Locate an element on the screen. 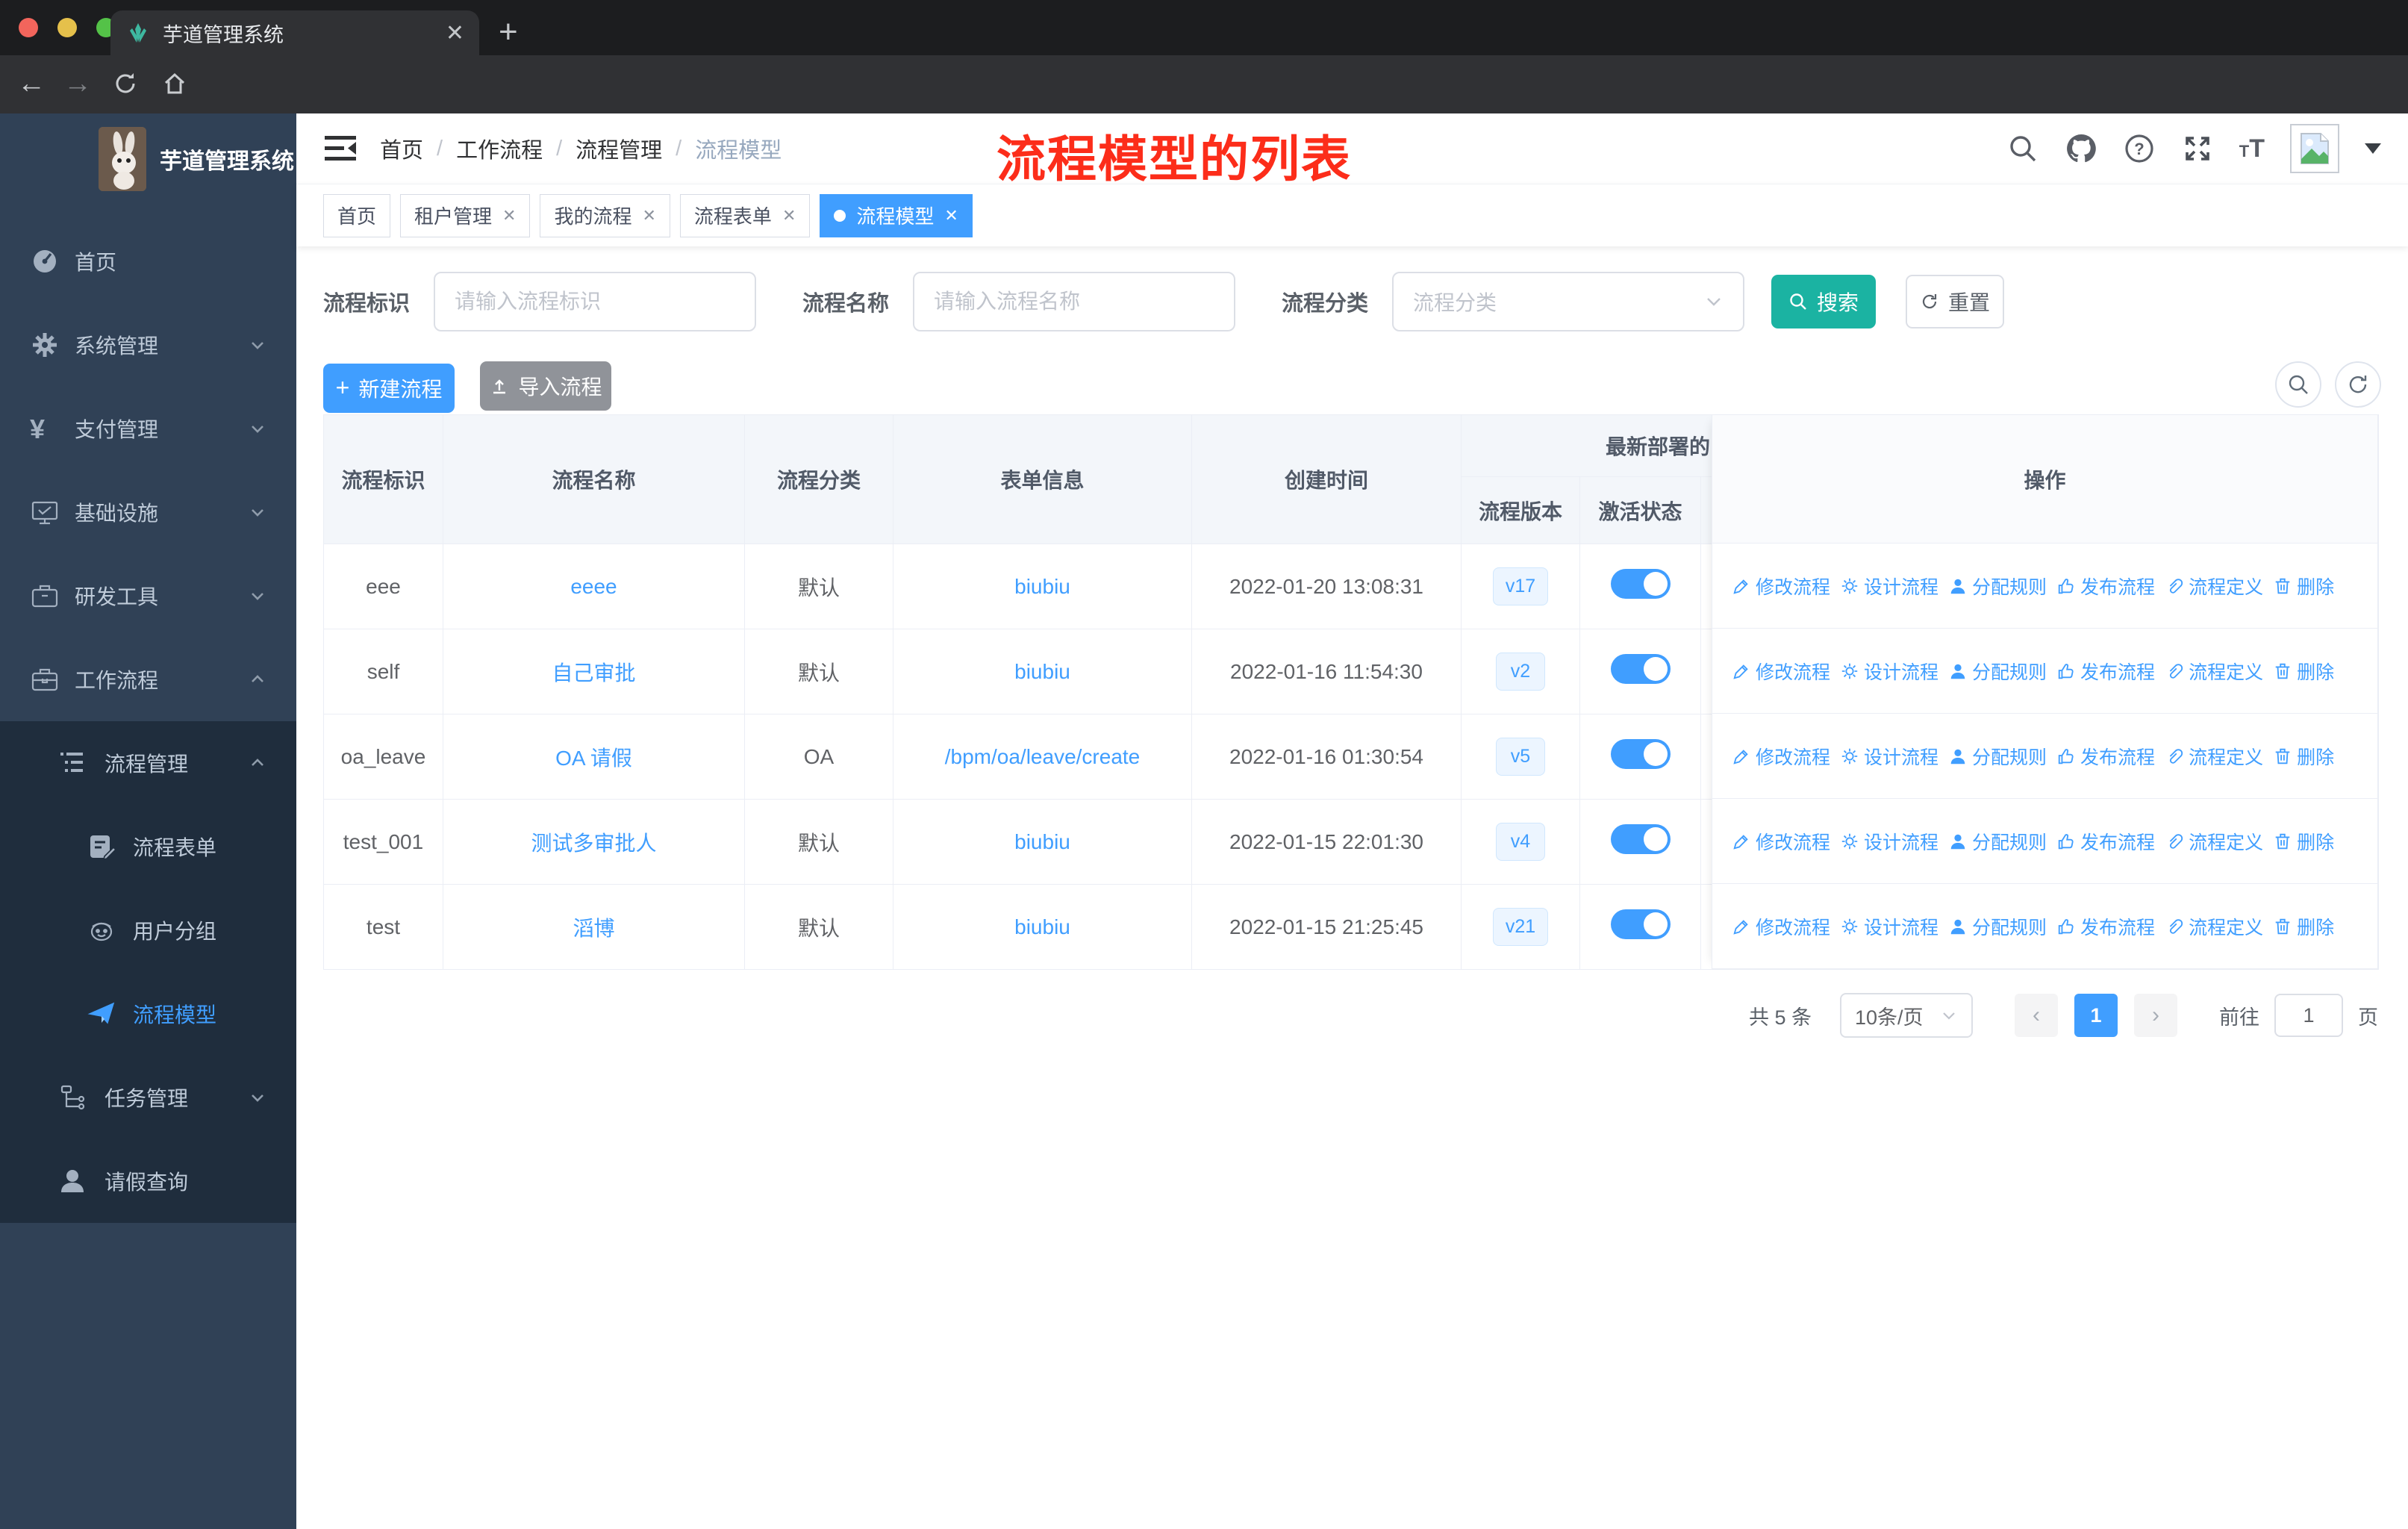  breadcrumb-process-mgmt: 流程管理 is located at coordinates (619, 148).